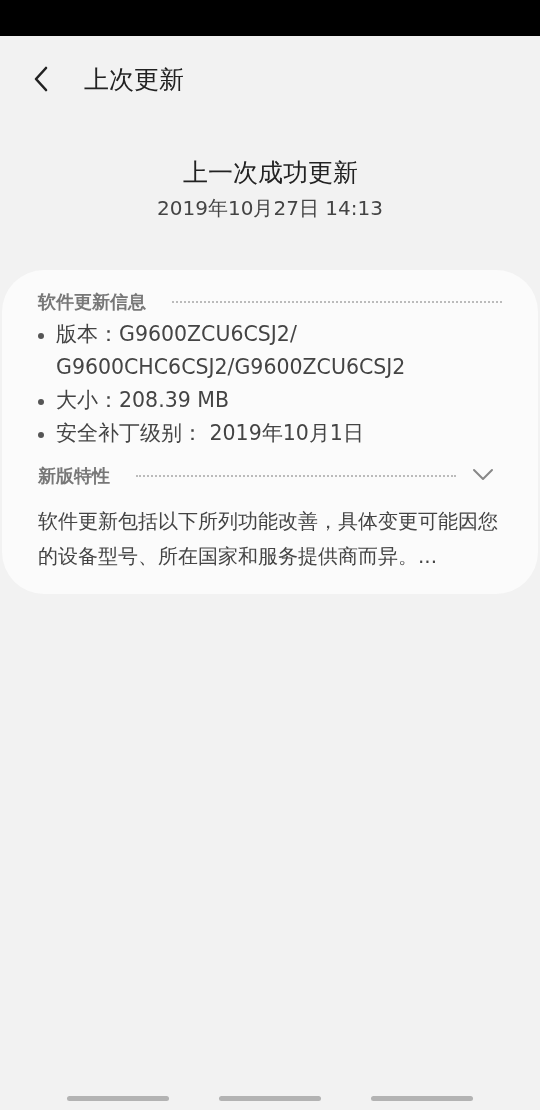 The image size is (540, 1110). I want to click on update-heading: 上一次成功更新, so click(270, 173).